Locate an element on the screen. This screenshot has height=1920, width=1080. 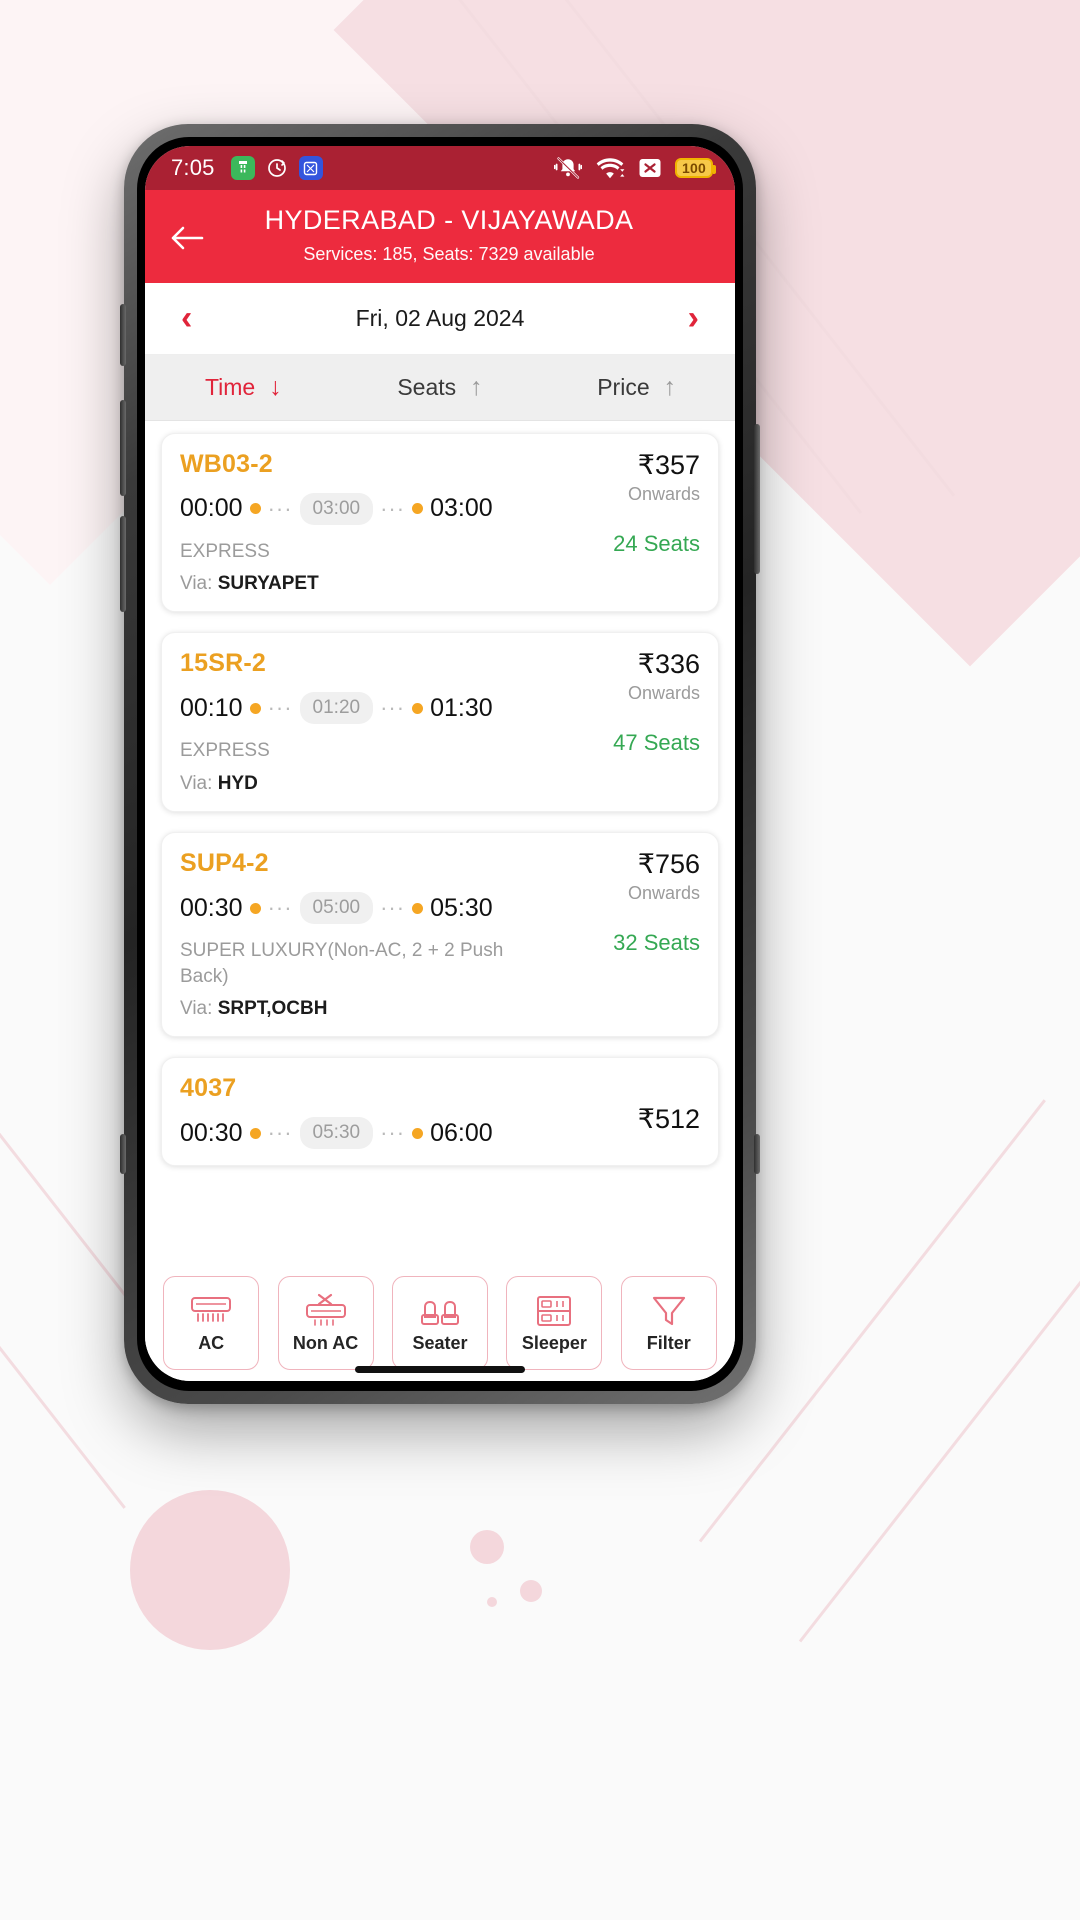
bus-timeline: 00:30 ··· 05:00 ··· 05:30 is located at coordinates (365, 908).